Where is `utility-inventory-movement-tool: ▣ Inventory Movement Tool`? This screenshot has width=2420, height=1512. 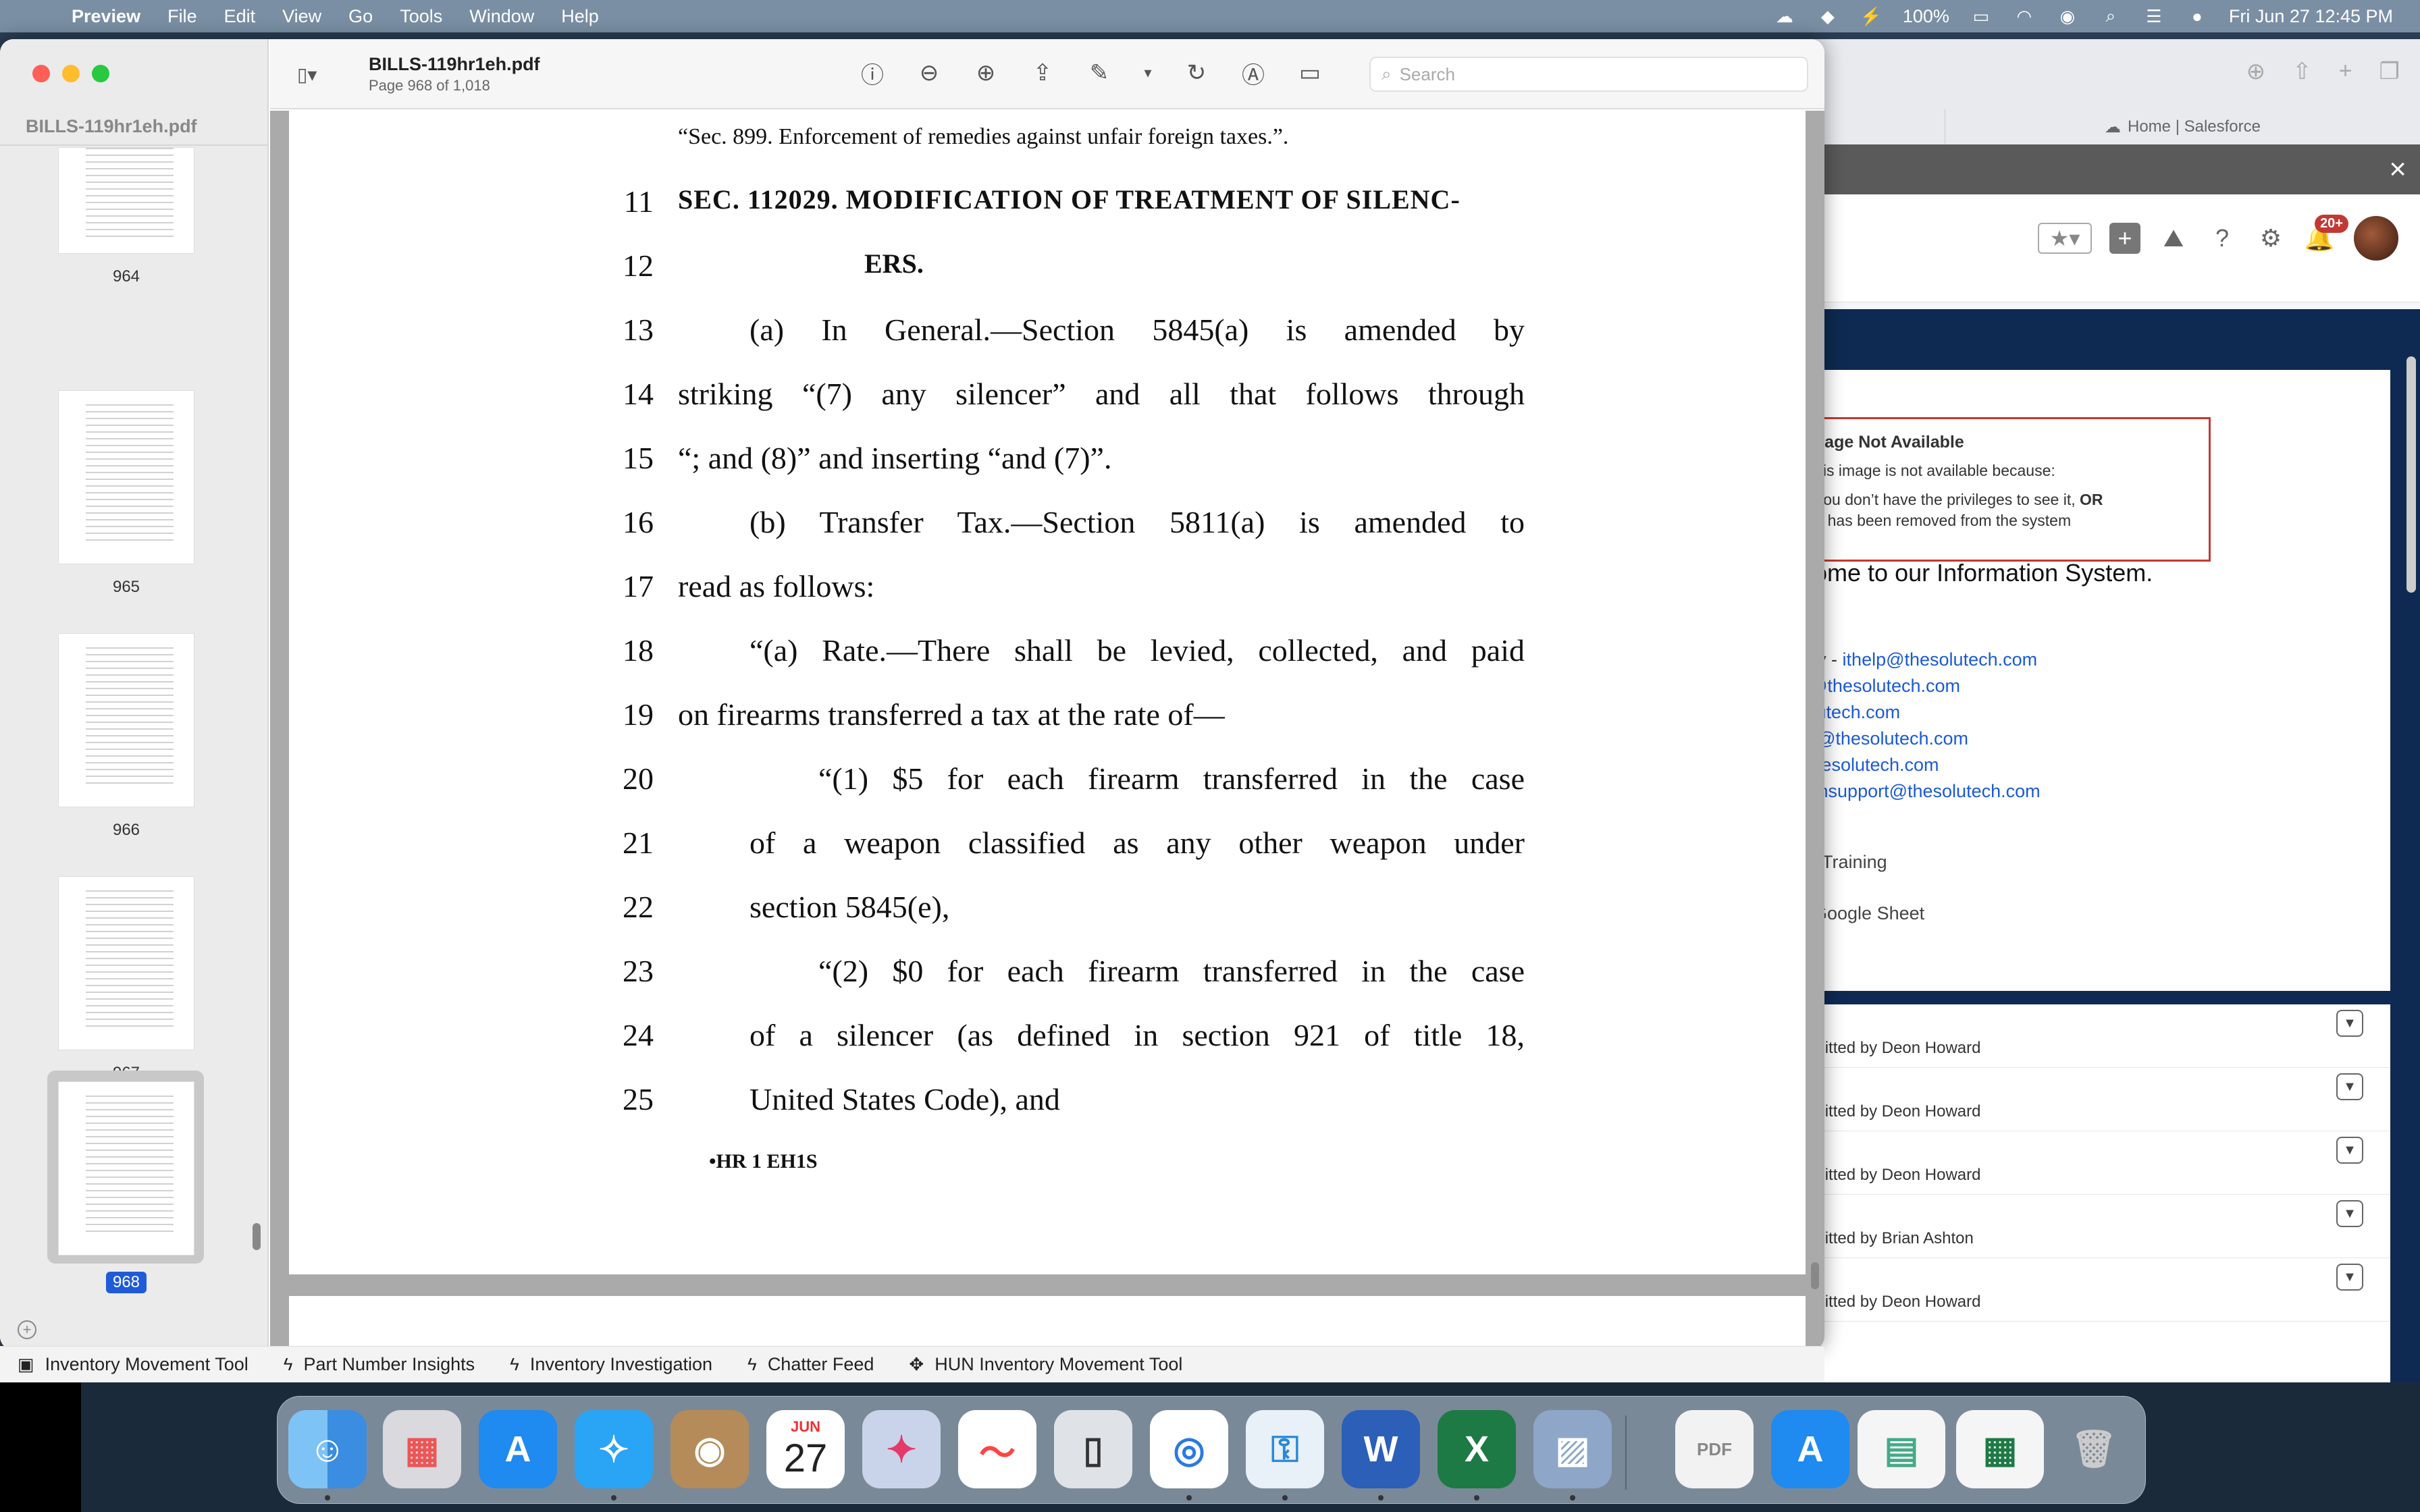
utility-inventory-movement-tool: ▣ Inventory Movement Tool is located at coordinates (133, 1364).